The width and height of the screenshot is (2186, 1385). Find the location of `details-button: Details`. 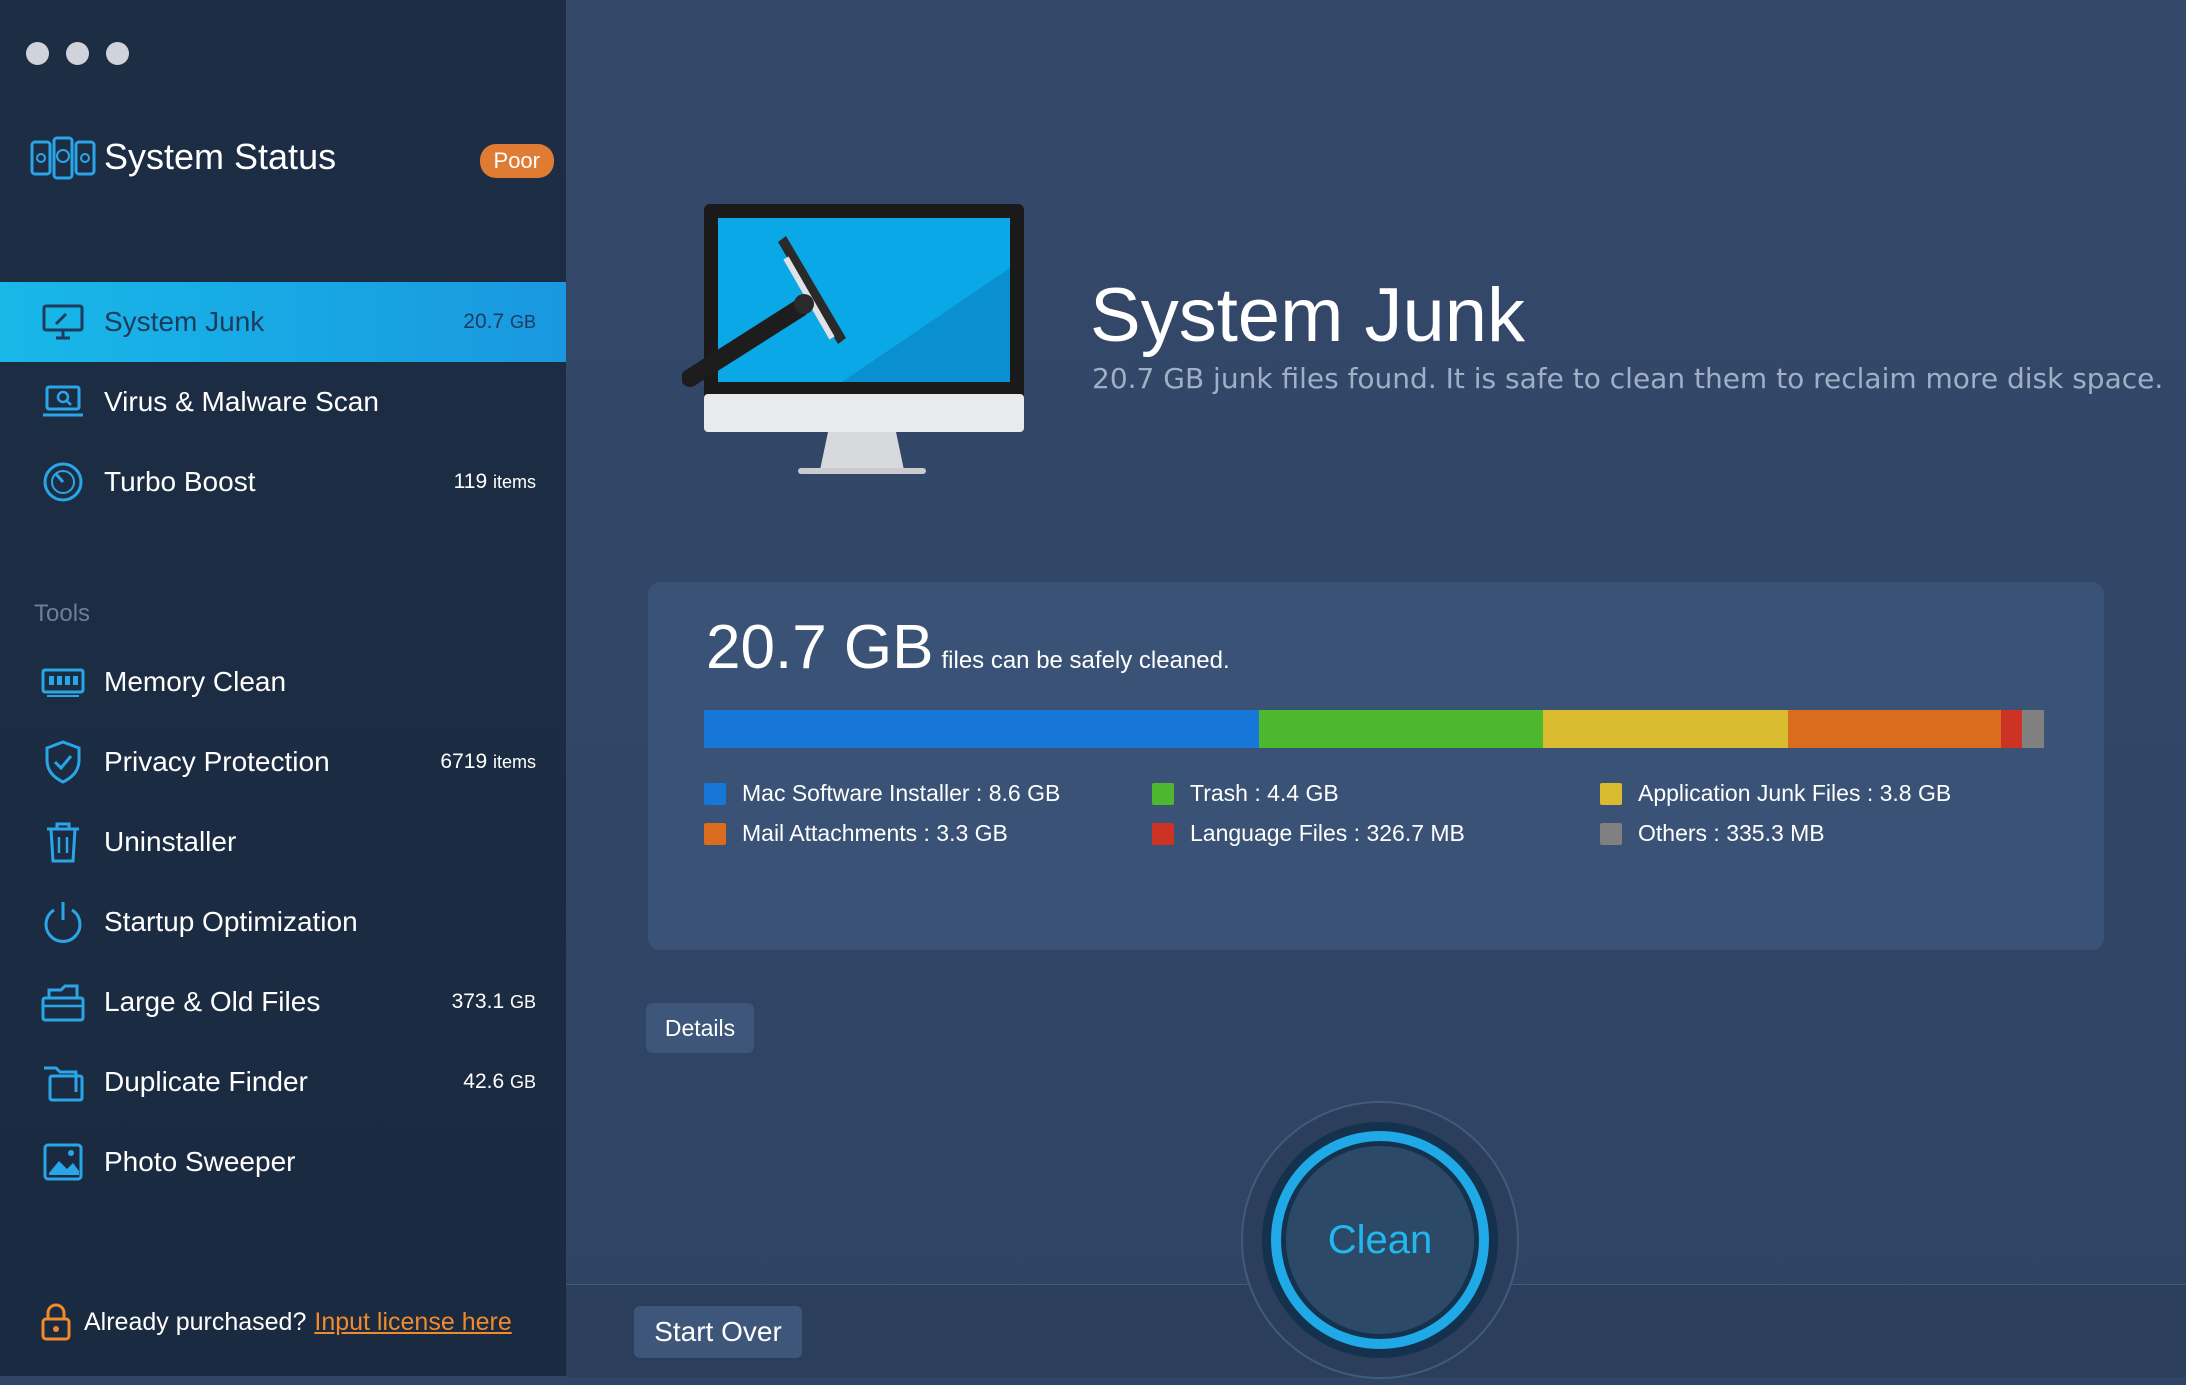

details-button: Details is located at coordinates (700, 1028).